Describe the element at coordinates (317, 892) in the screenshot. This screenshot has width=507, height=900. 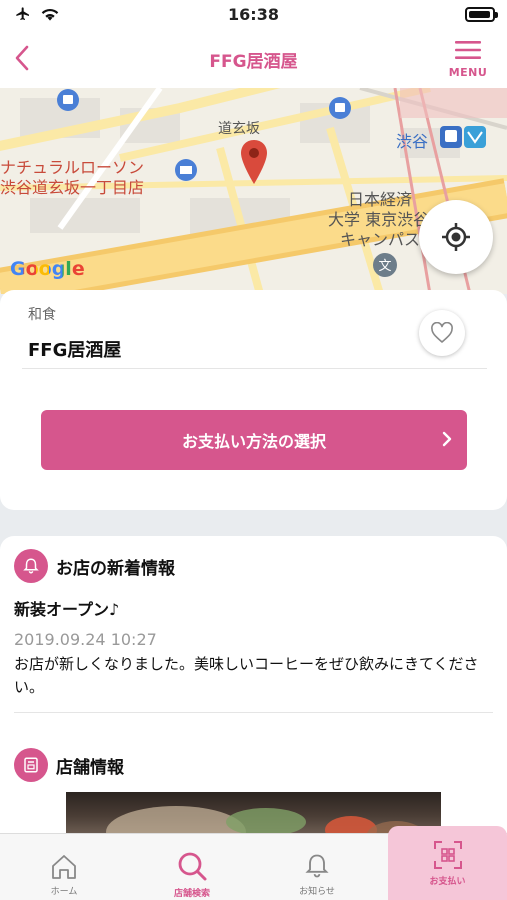
I see `tab-notifications-label: お知らせ` at that location.